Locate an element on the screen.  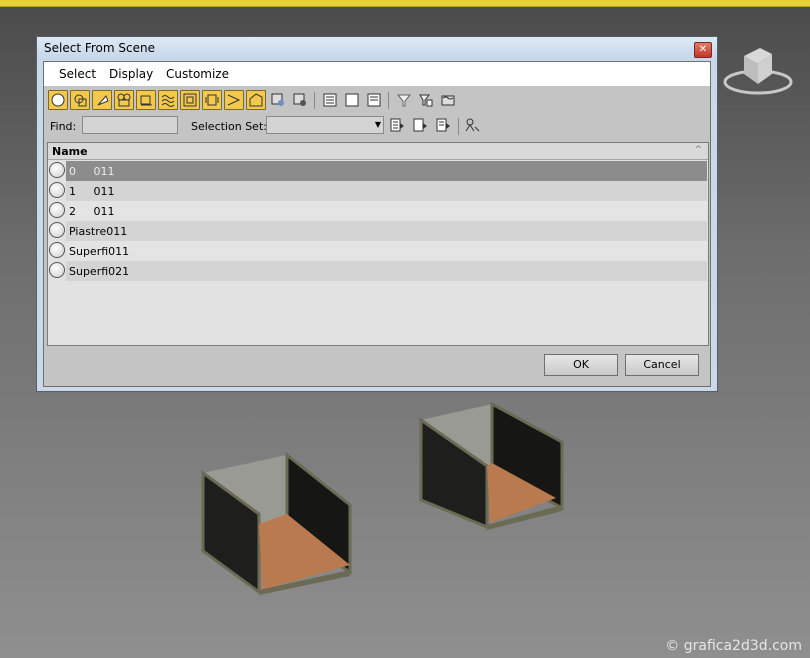
object-name: Superfi021 is located at coordinates (99, 271).